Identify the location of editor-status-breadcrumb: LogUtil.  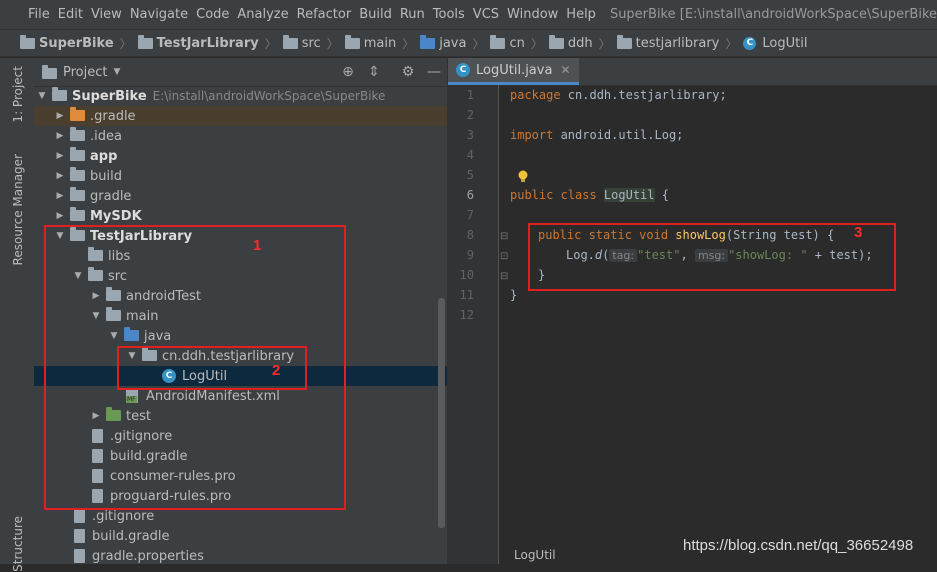
(535, 555).